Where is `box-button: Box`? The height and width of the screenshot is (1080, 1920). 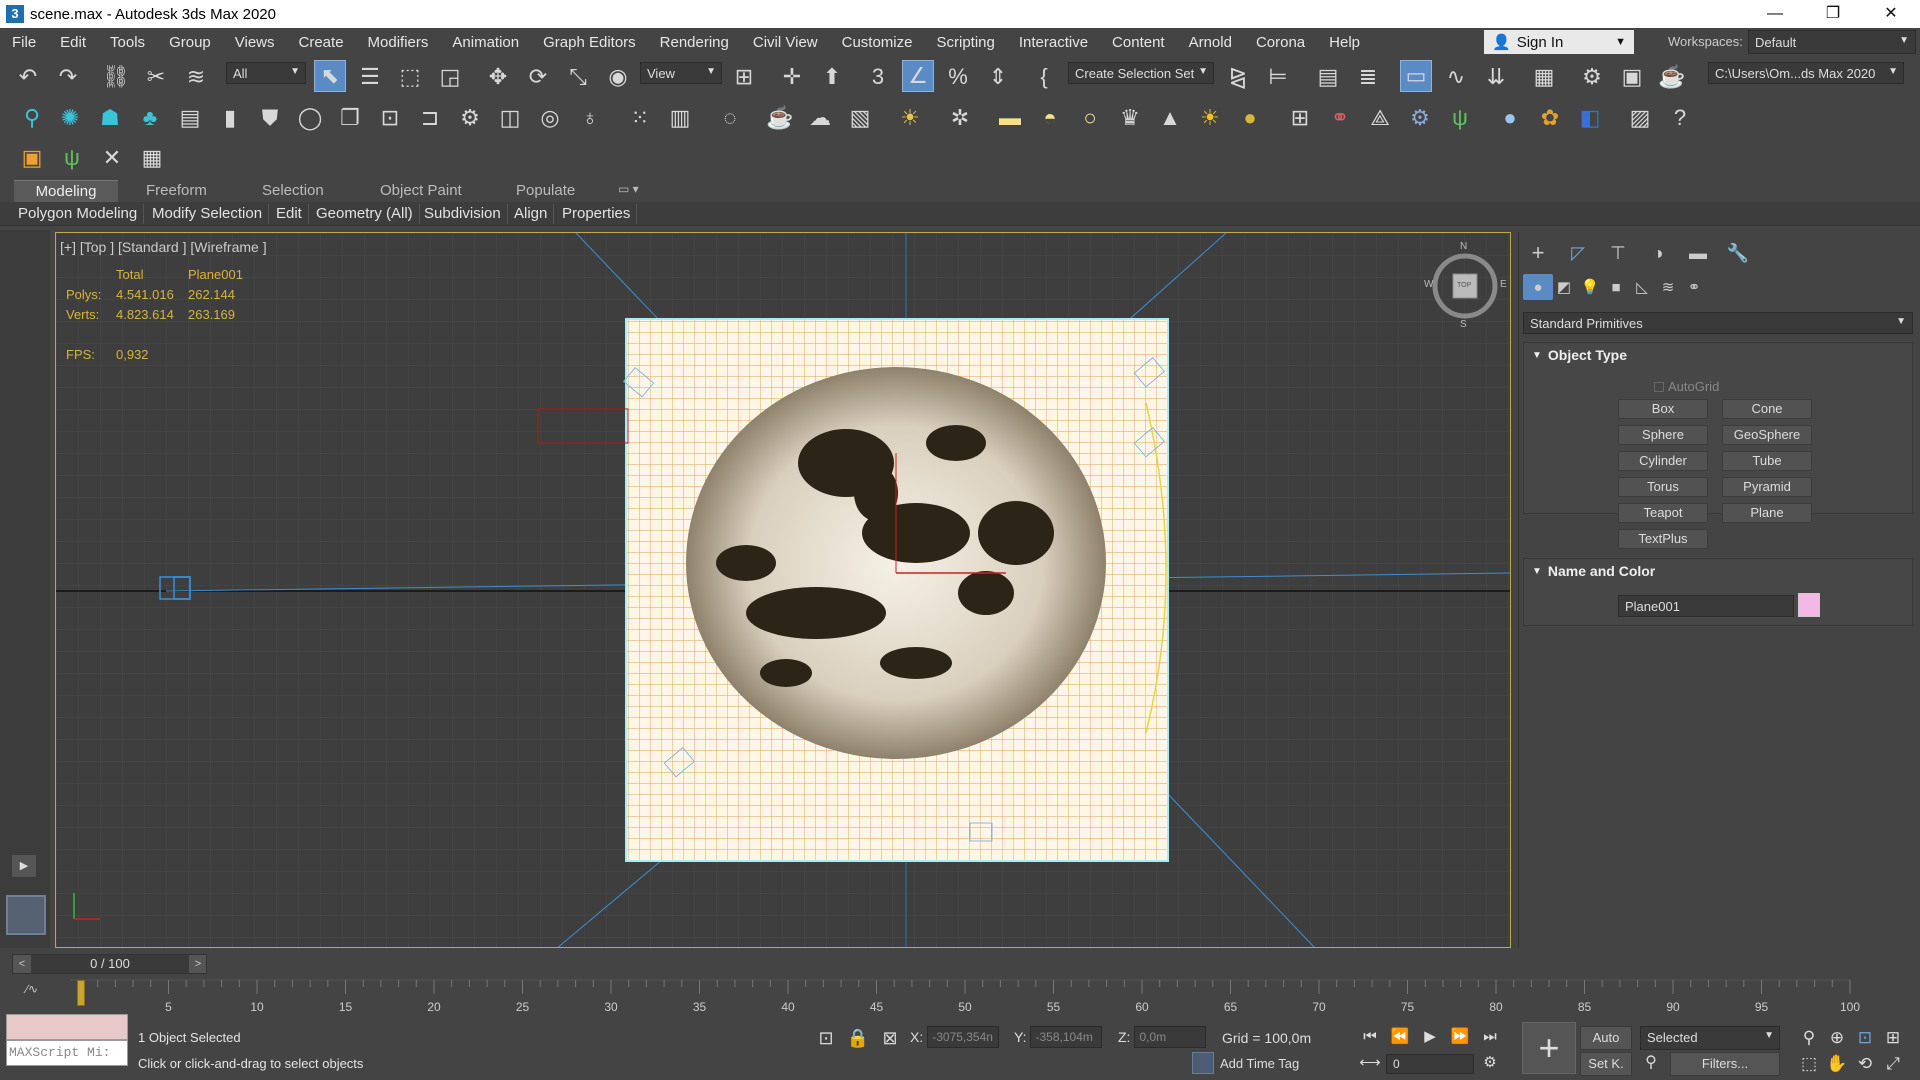 box-button: Box is located at coordinates (1663, 409).